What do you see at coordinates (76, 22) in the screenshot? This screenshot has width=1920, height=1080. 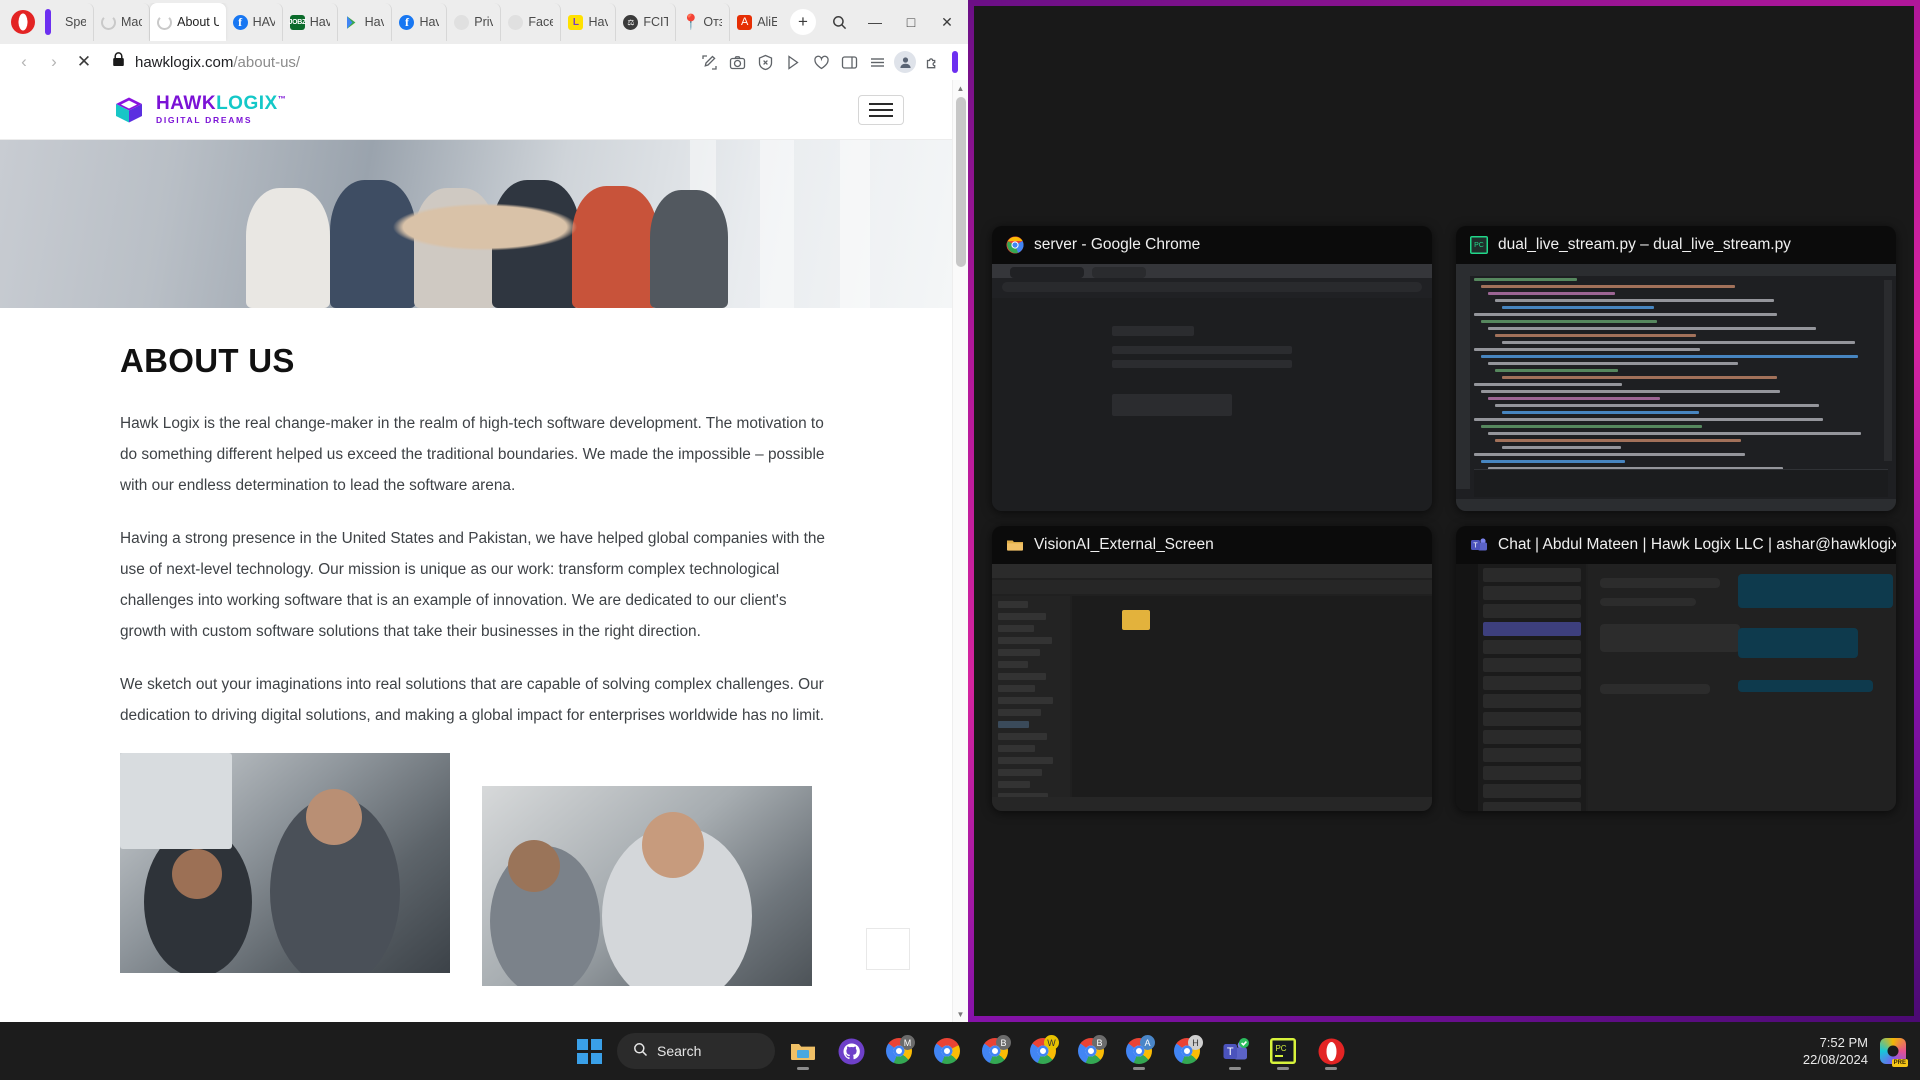 I see `tab-0: Spe` at bounding box center [76, 22].